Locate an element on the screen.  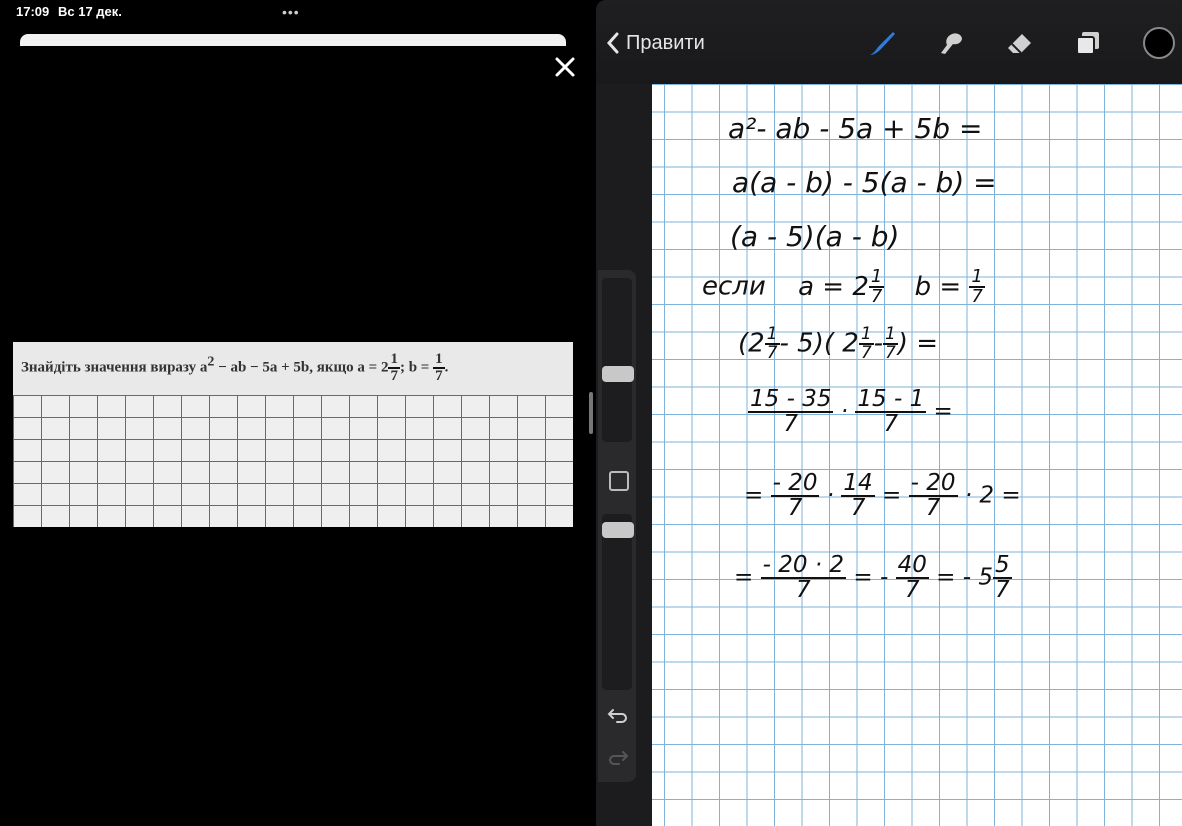
redo-icon is located at coordinates (618, 757).